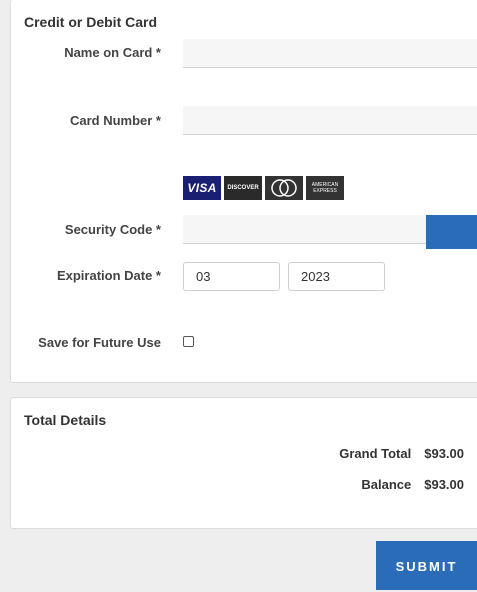  I want to click on card-section-title: Credit or Debit Card, so click(91, 22).